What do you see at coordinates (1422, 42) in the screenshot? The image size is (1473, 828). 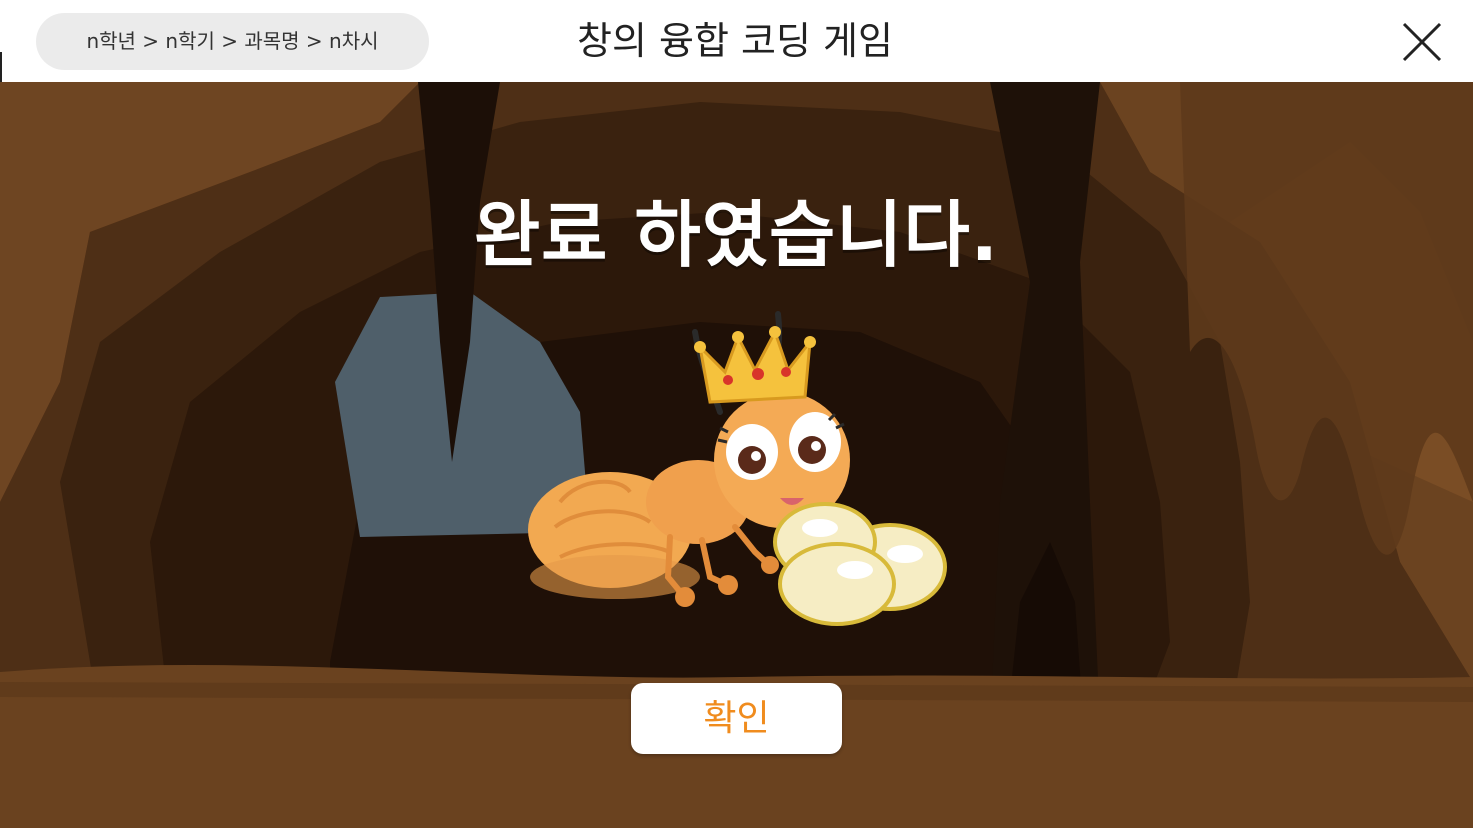 I see `close-icon` at bounding box center [1422, 42].